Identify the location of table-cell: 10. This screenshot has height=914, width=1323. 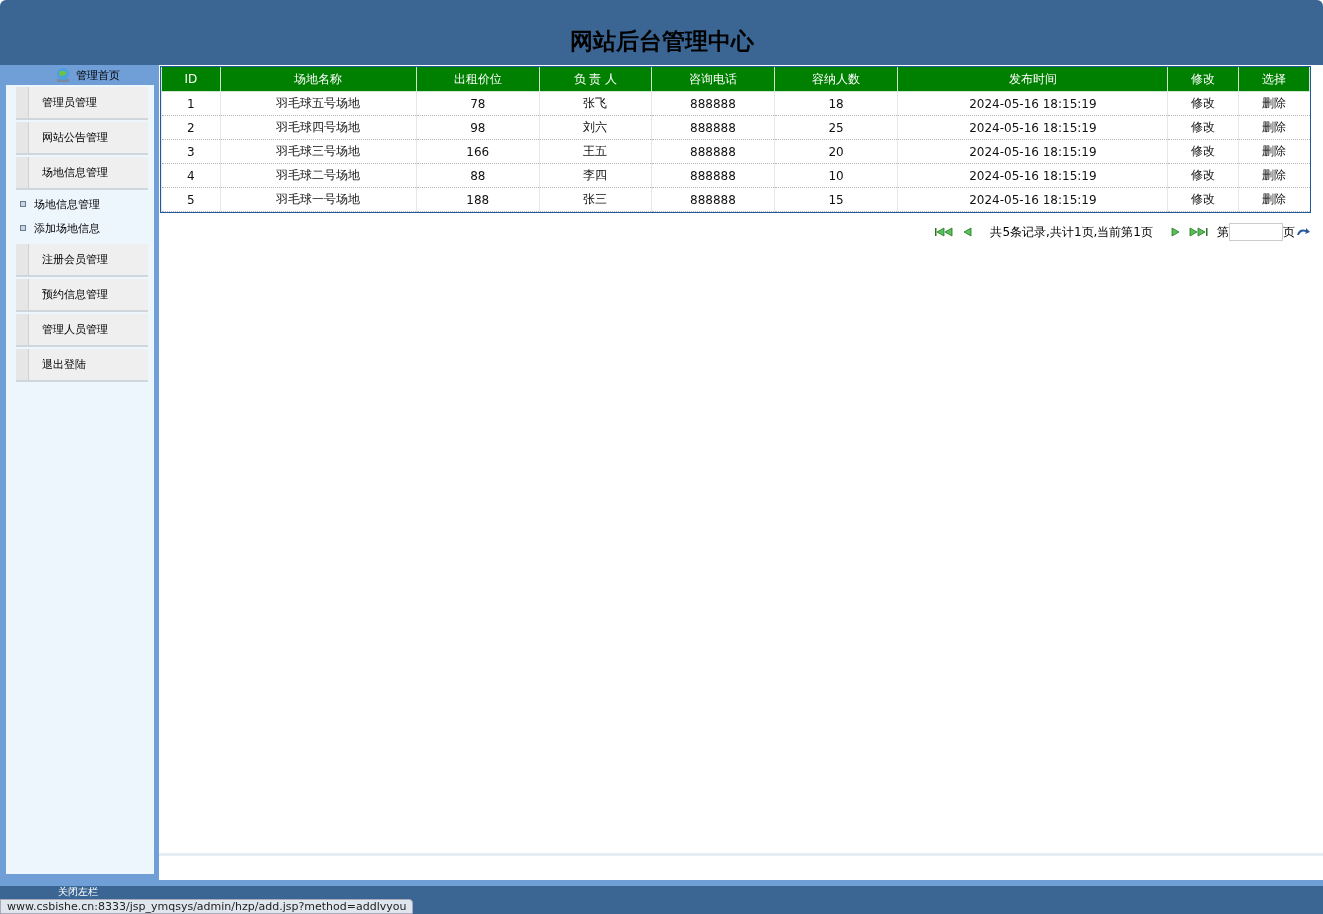
(836, 175).